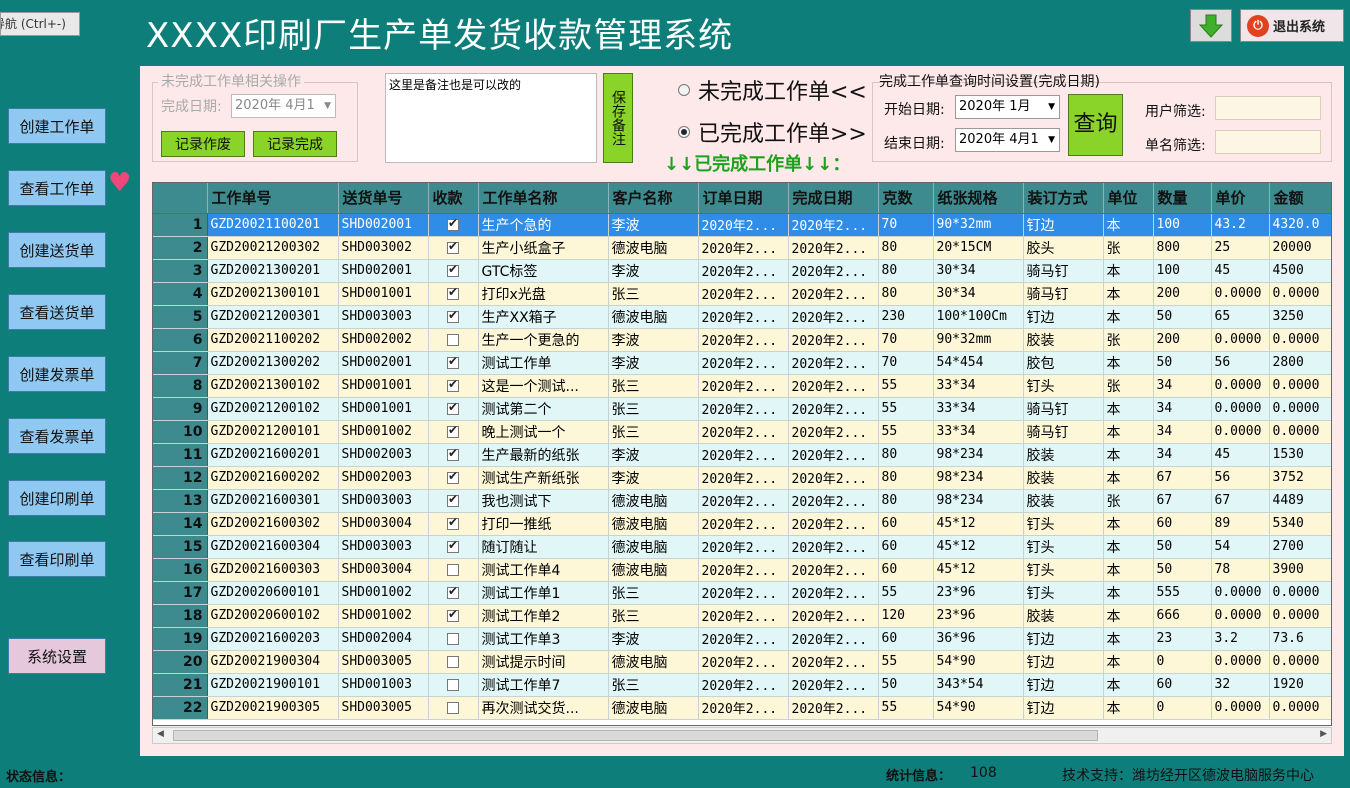  What do you see at coordinates (906, 685) in the screenshot?
I see `table-cell: 50` at bounding box center [906, 685].